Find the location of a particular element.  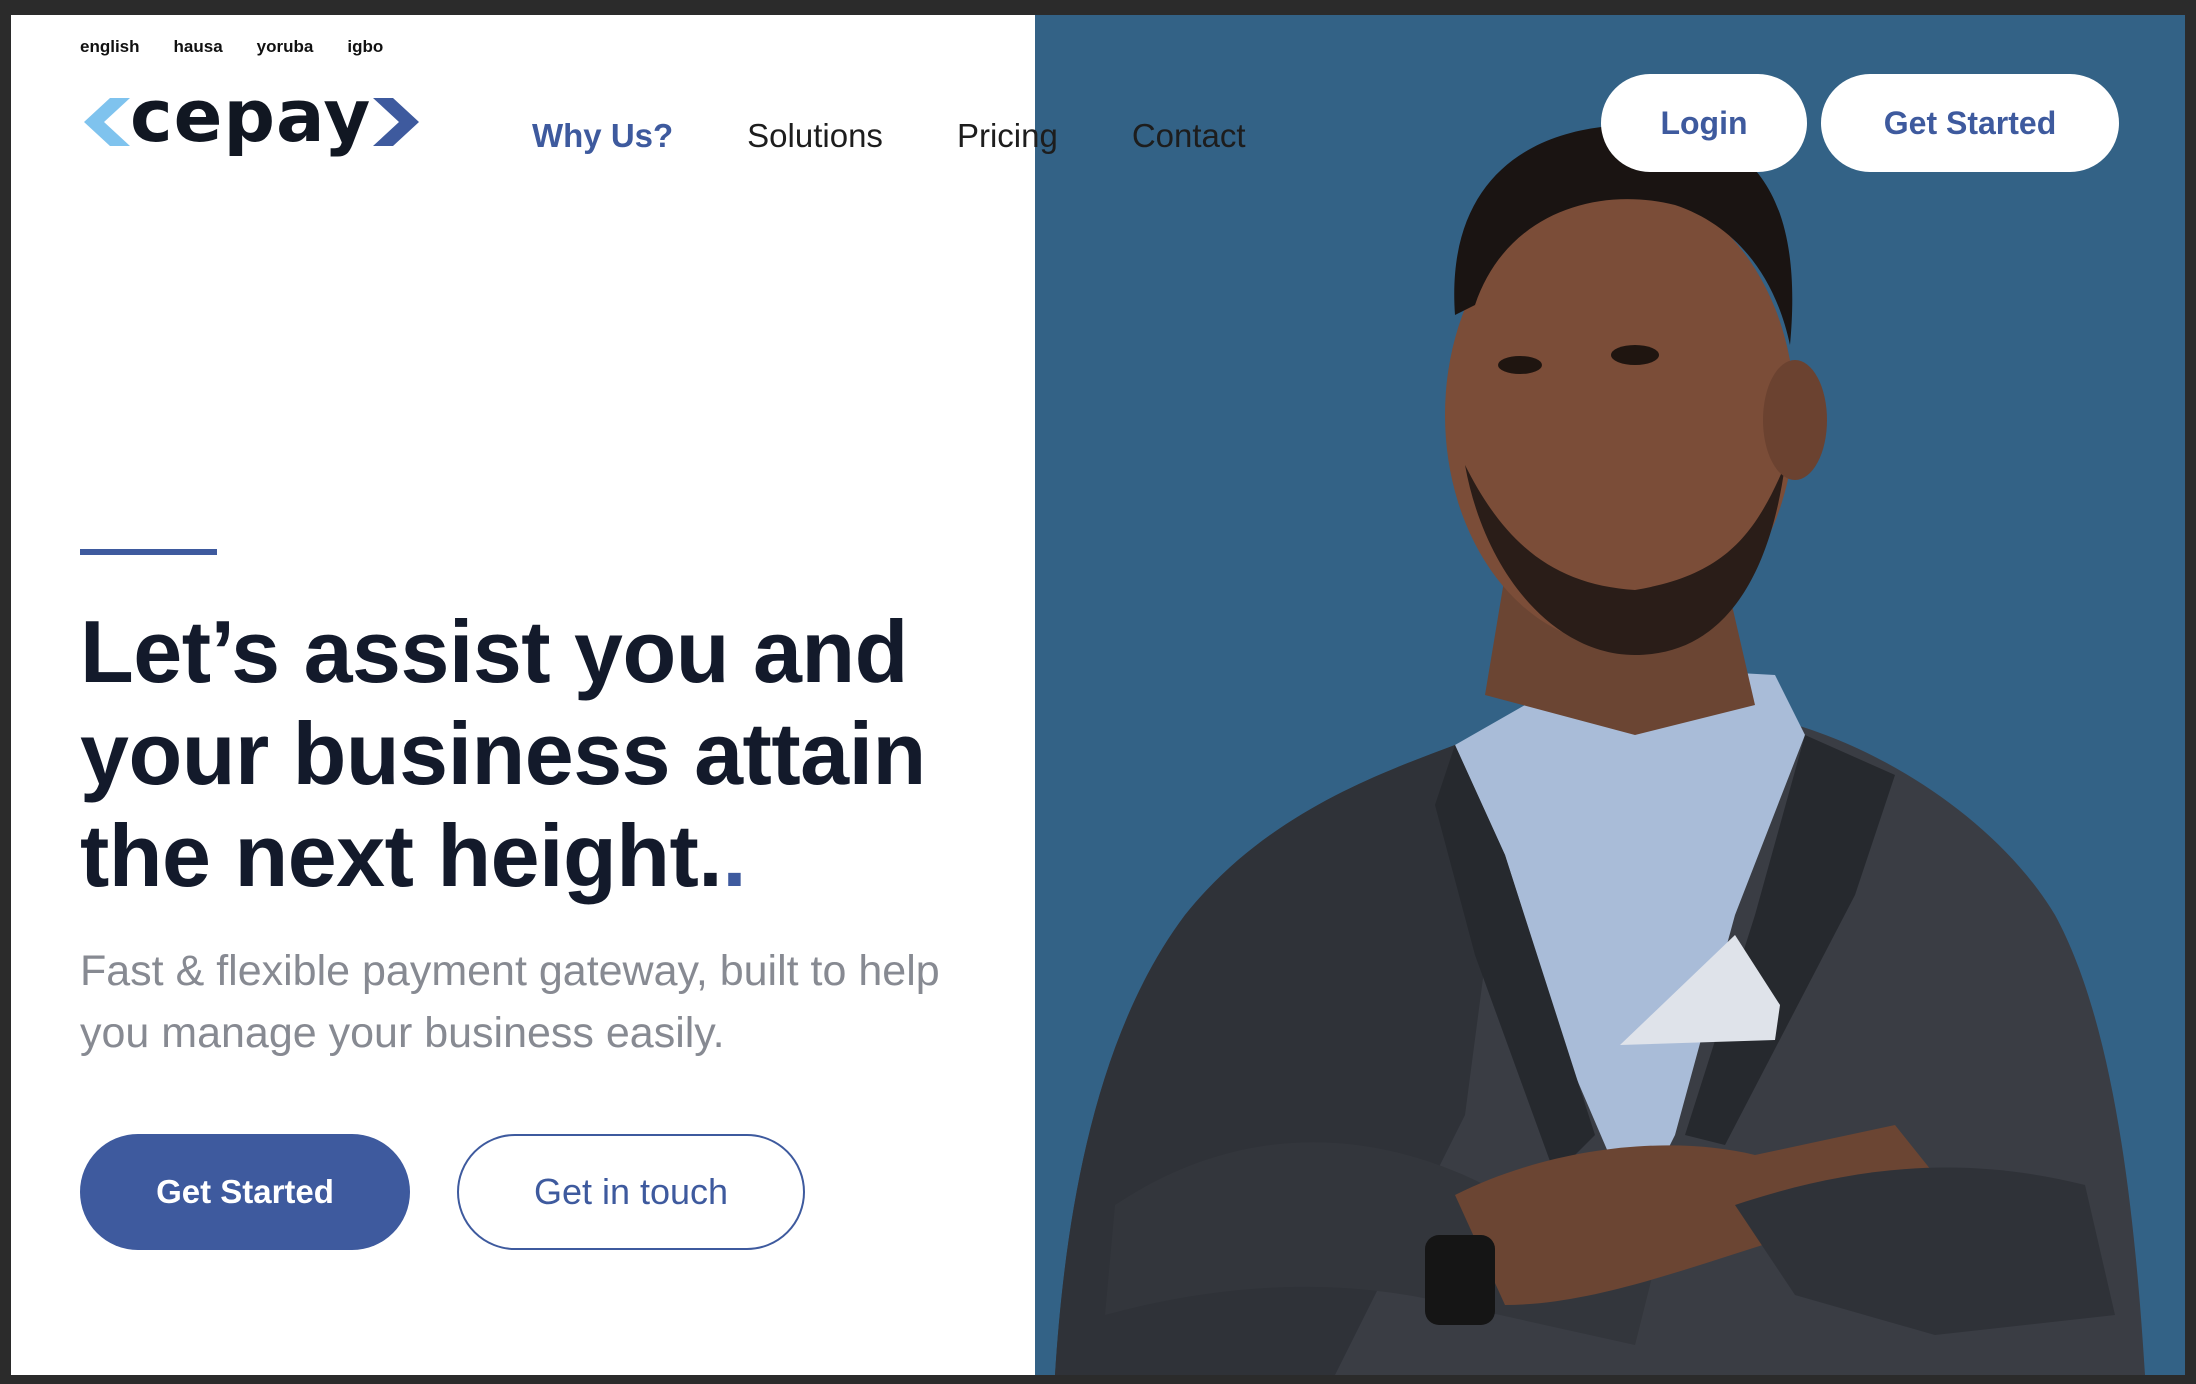

hero-get-started-button: Get Started is located at coordinates (245, 1192).